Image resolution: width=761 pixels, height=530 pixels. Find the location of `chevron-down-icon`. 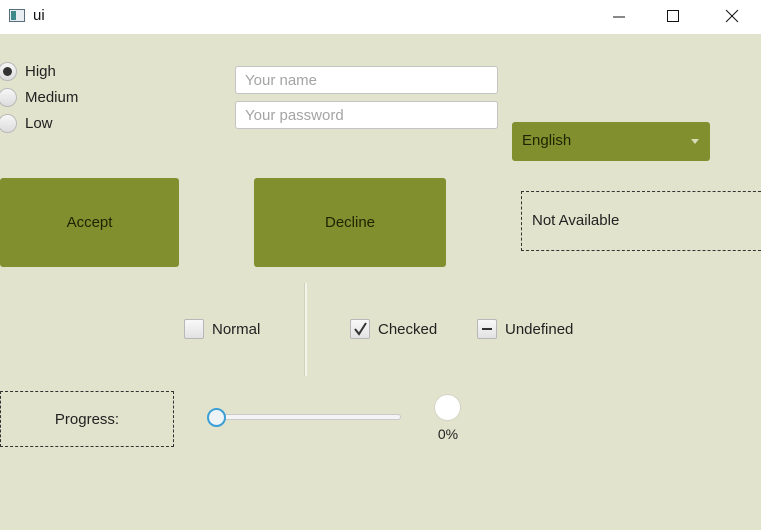

chevron-down-icon is located at coordinates (695, 141).